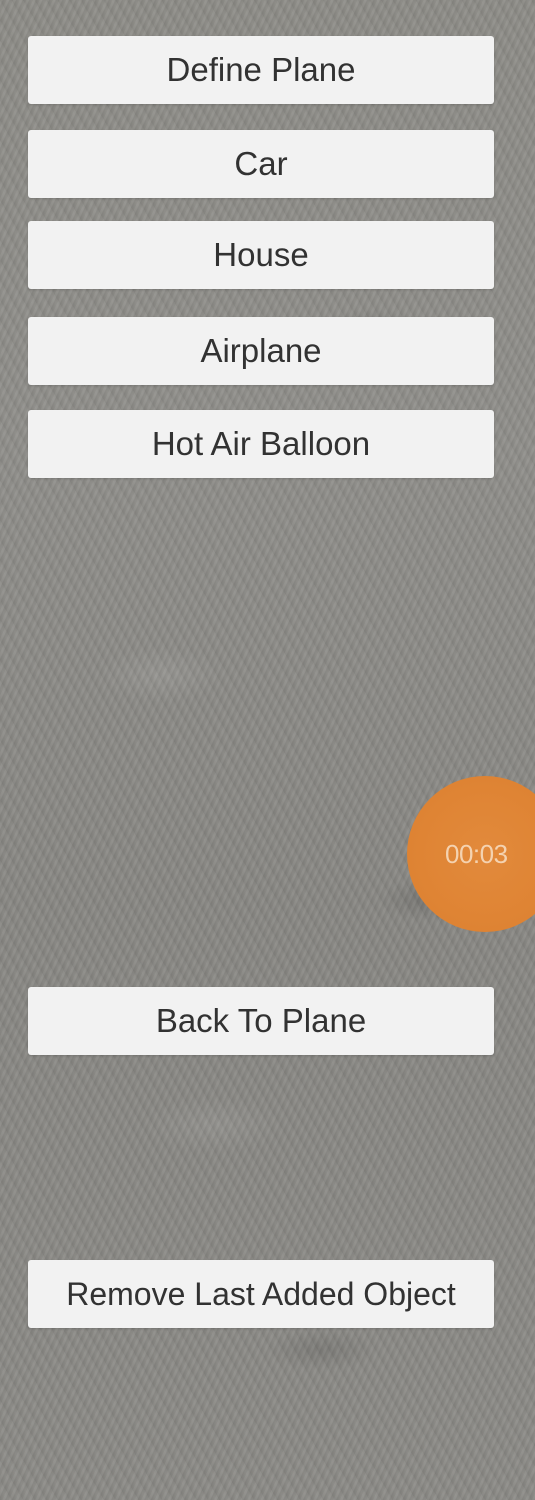  I want to click on house-button: House, so click(261, 255).